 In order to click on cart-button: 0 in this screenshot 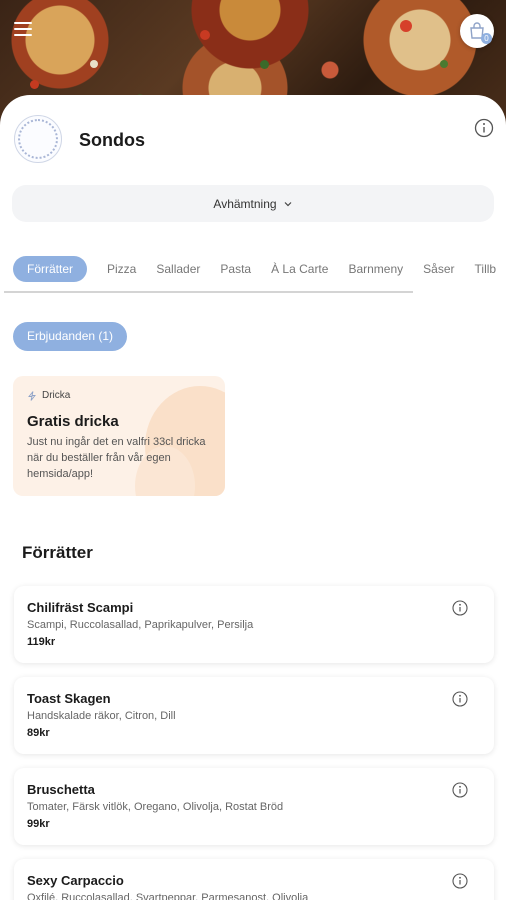, I will do `click(477, 31)`.